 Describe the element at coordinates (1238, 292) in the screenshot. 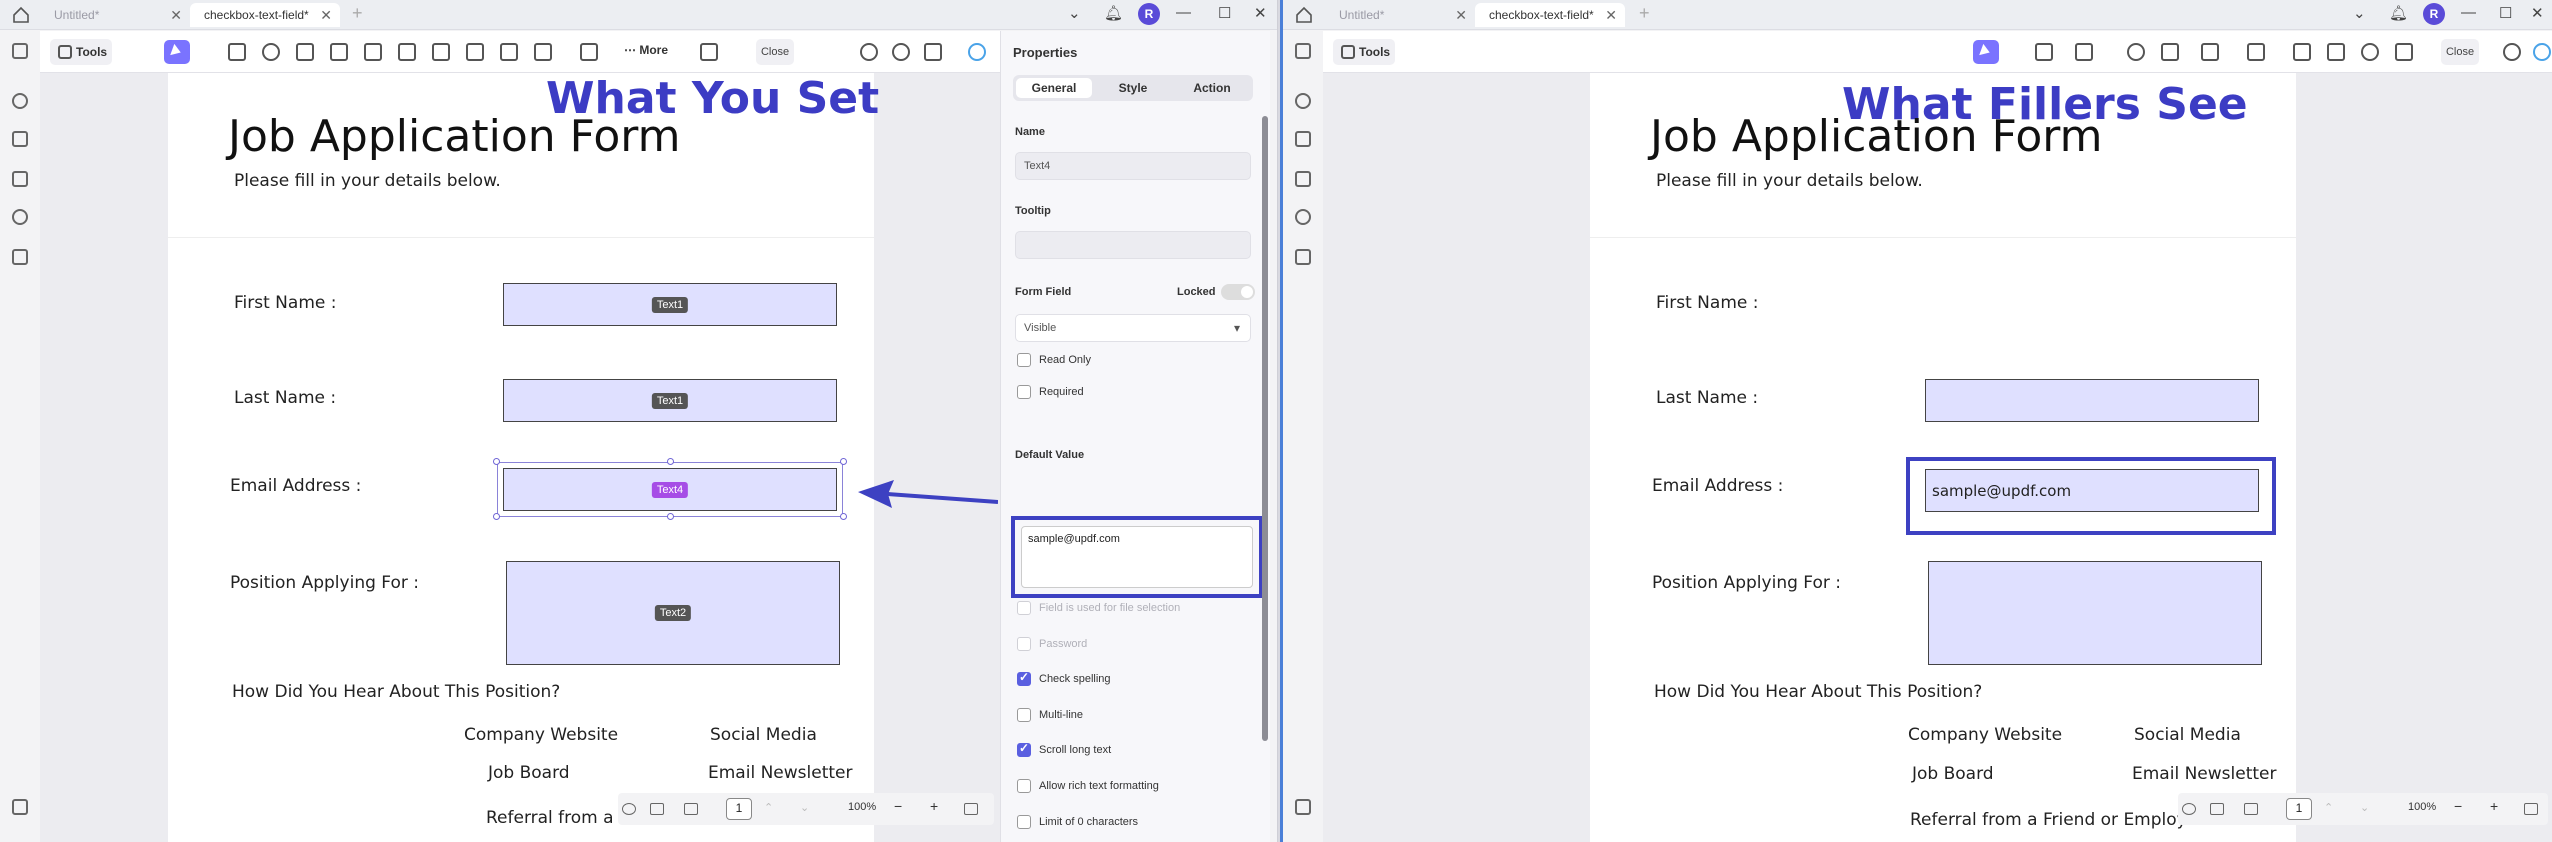

I see `locked-toggle` at that location.